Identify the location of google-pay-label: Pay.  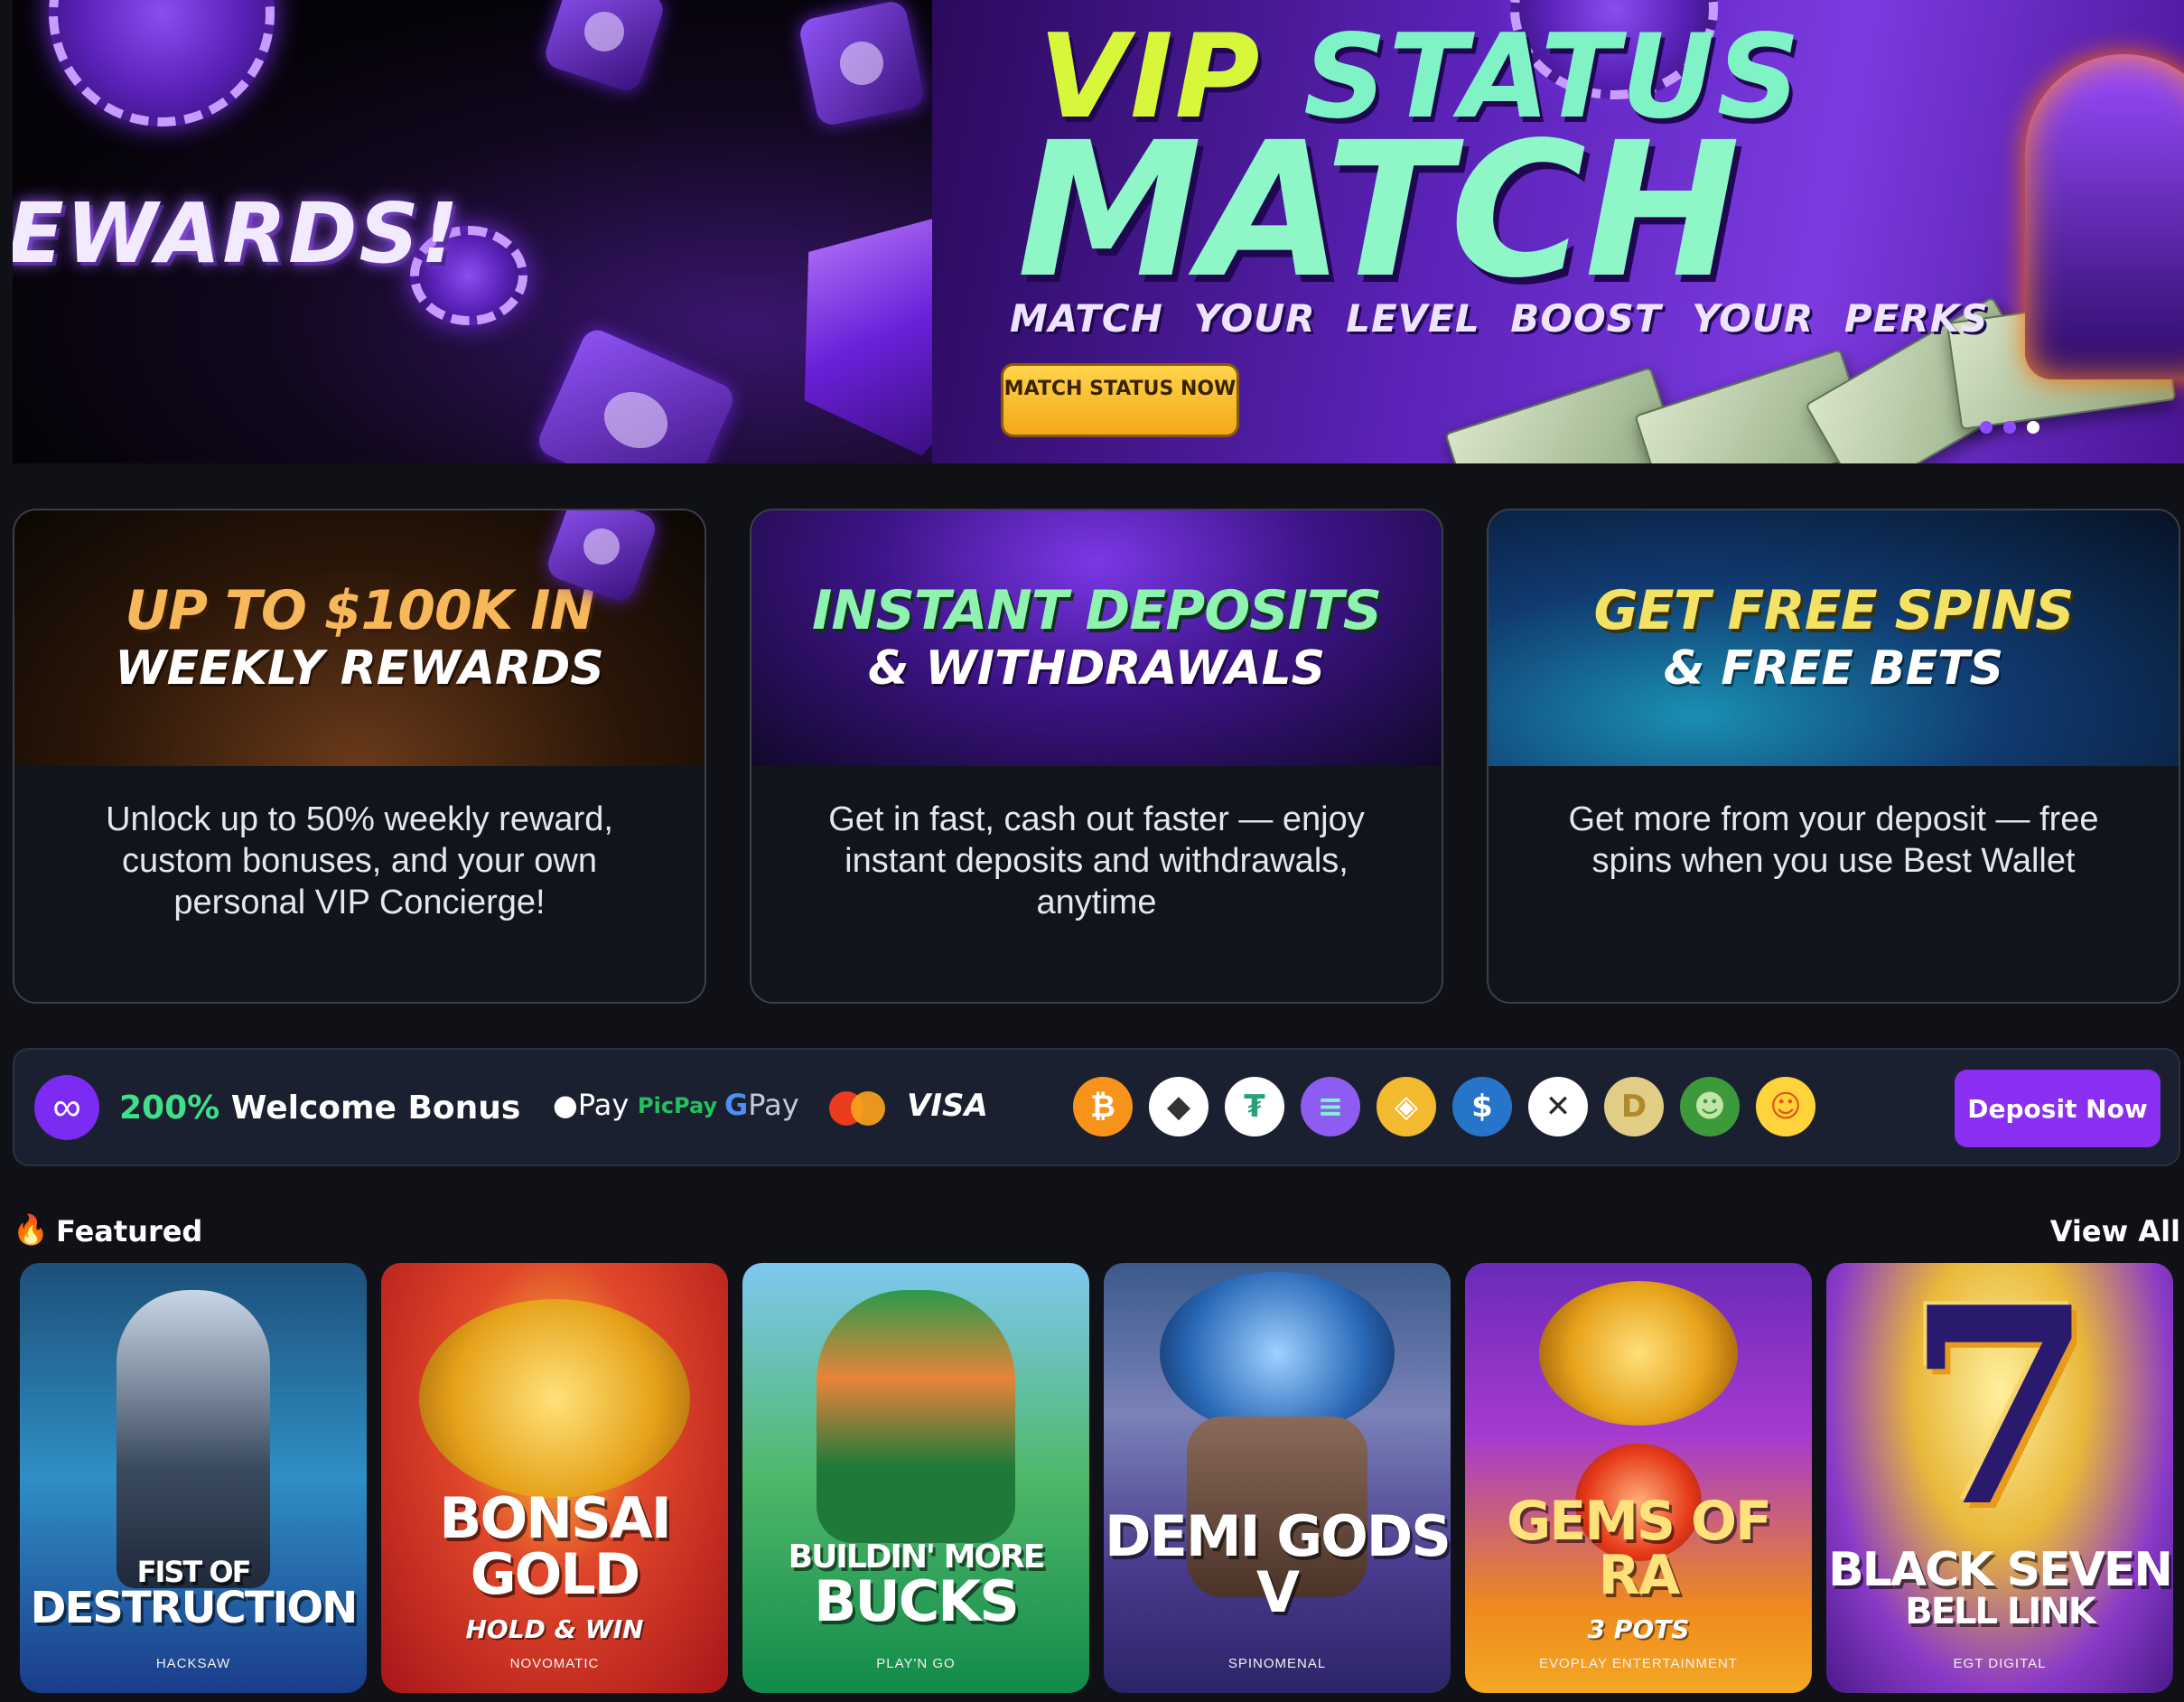
(773, 1105).